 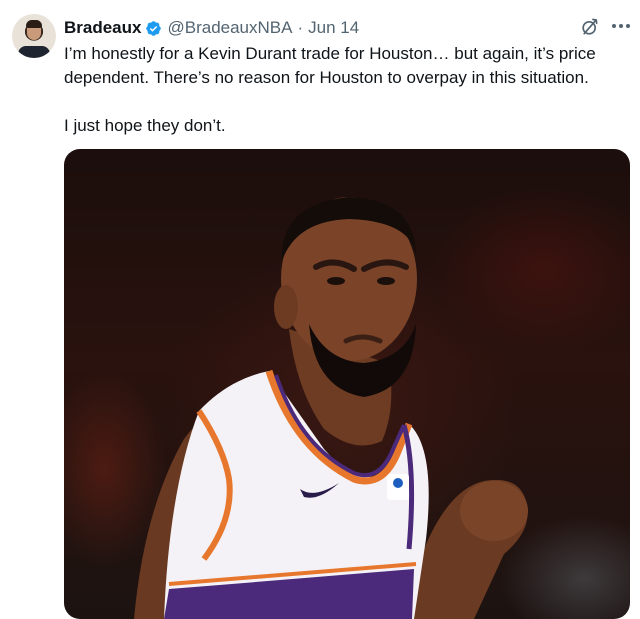 What do you see at coordinates (286, 307) in the screenshot?
I see `player-ear` at bounding box center [286, 307].